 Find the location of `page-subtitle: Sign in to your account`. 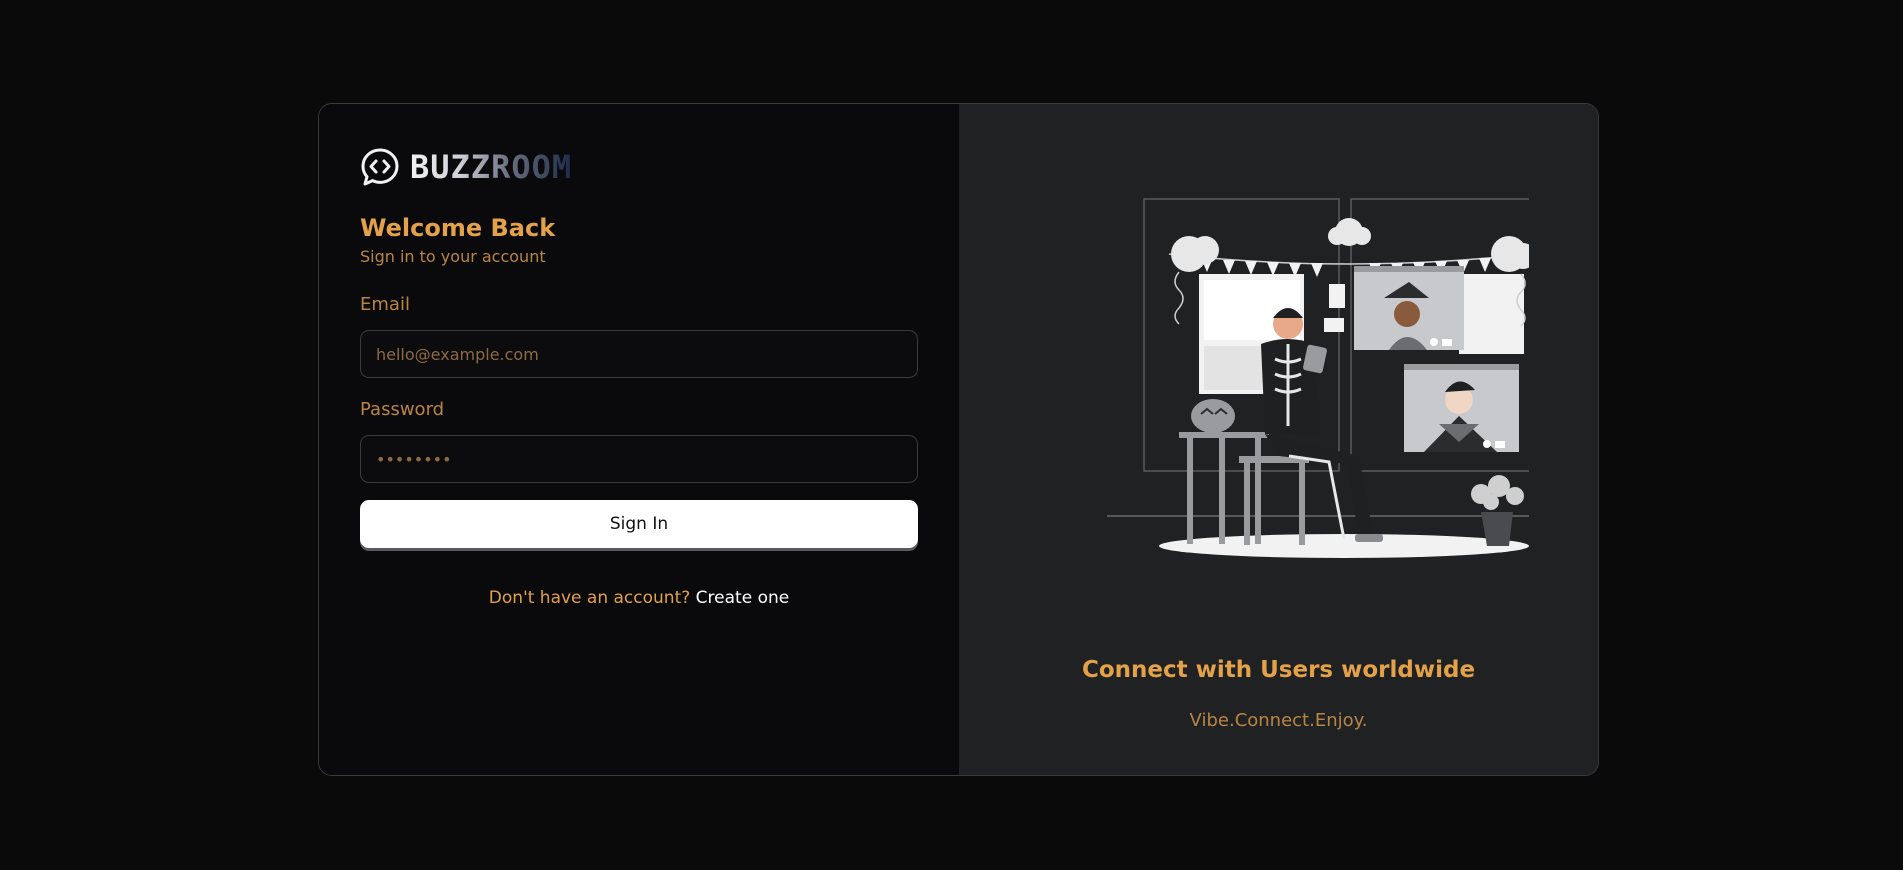

page-subtitle: Sign in to your account is located at coordinates (453, 256).